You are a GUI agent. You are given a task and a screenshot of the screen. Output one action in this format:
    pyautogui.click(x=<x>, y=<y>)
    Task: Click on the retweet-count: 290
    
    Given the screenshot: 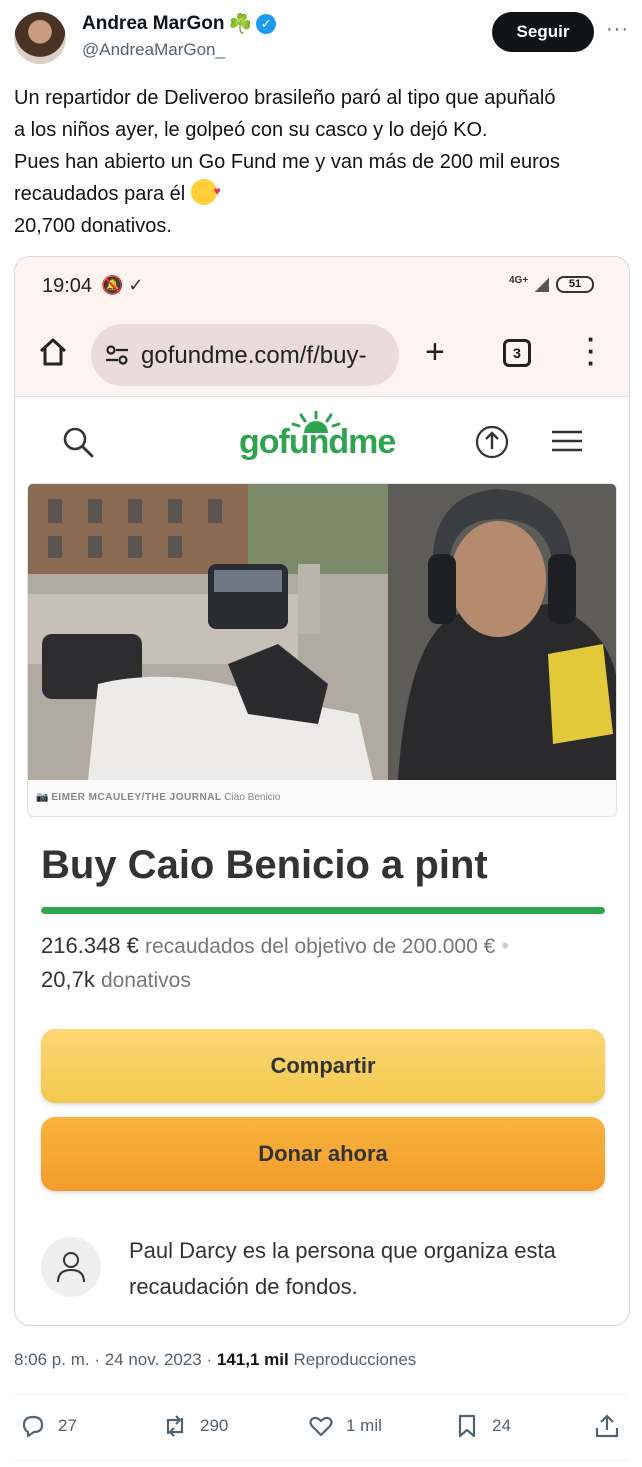 What is the action you would take?
    pyautogui.click(x=214, y=1425)
    